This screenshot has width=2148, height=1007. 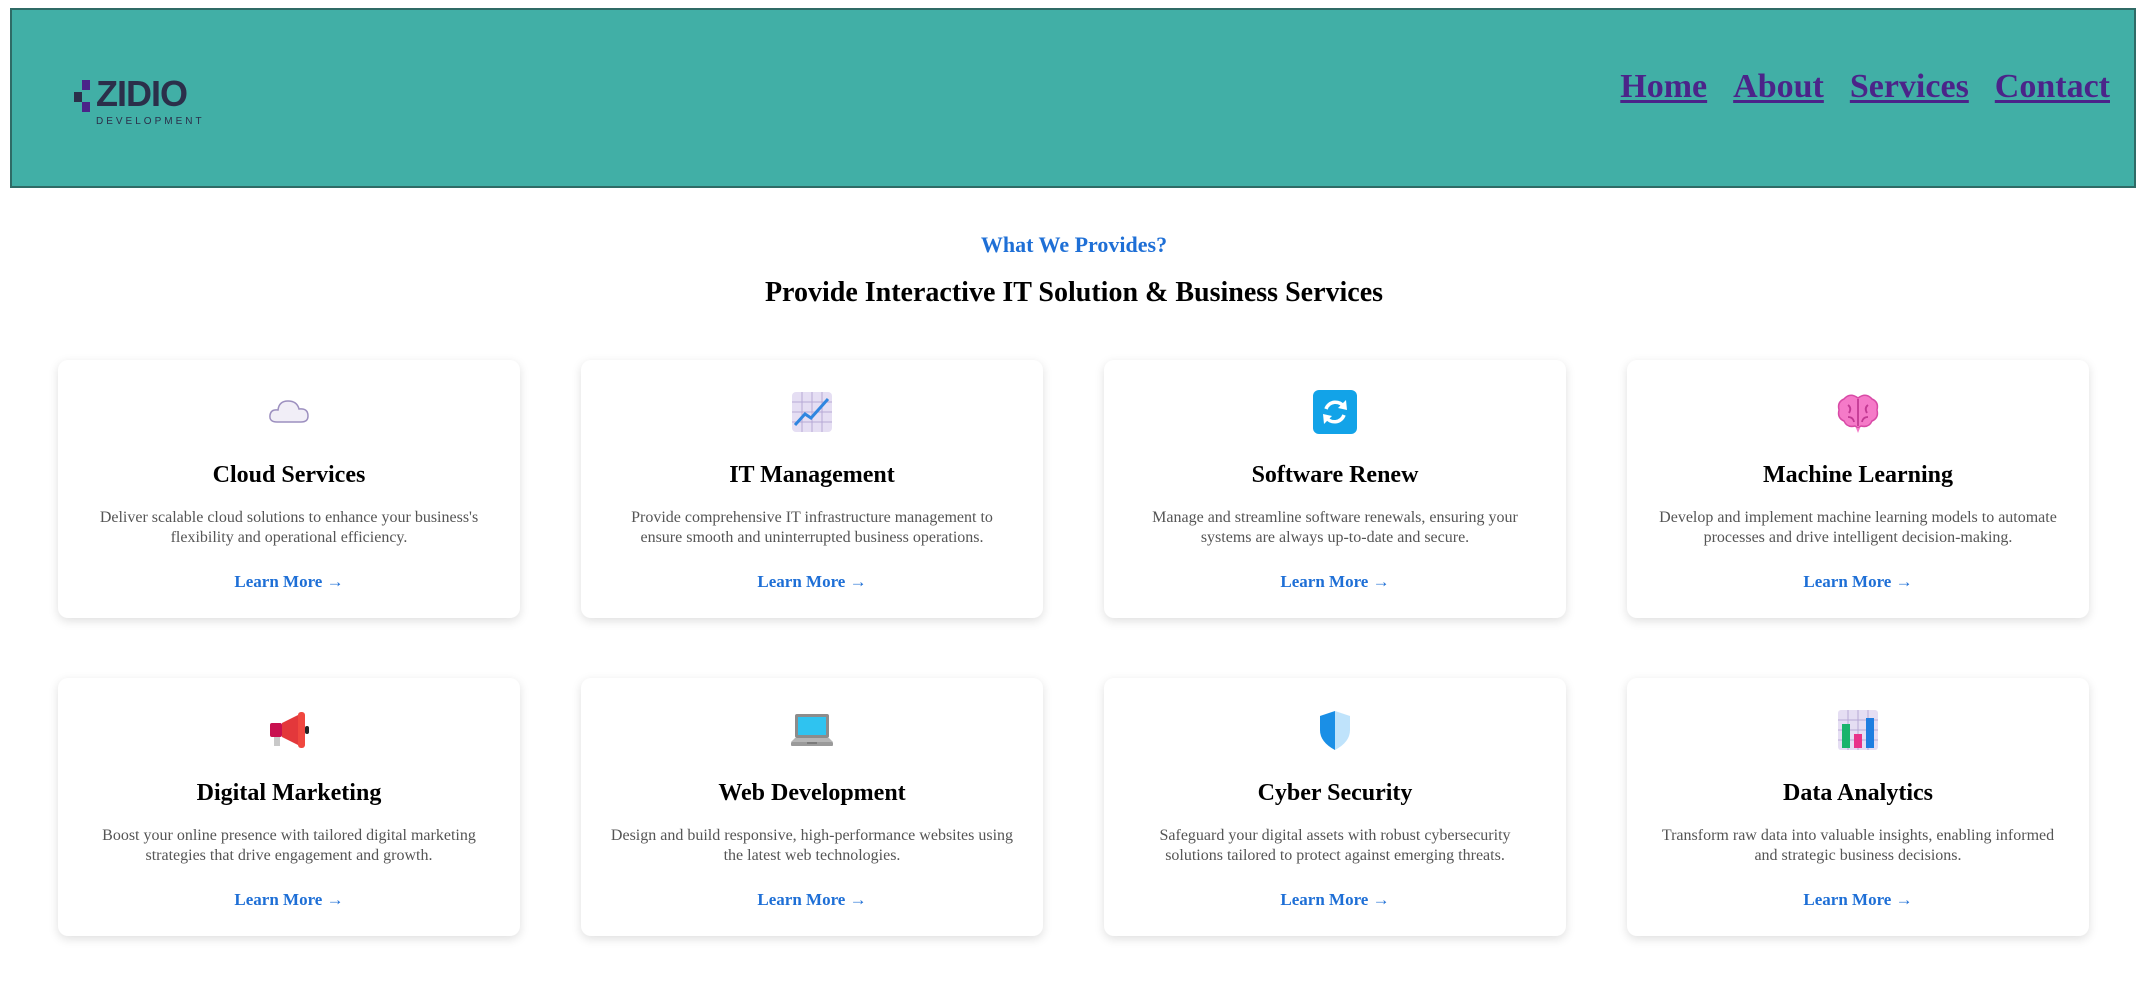 I want to click on chart-increasing-icon, so click(x=812, y=412).